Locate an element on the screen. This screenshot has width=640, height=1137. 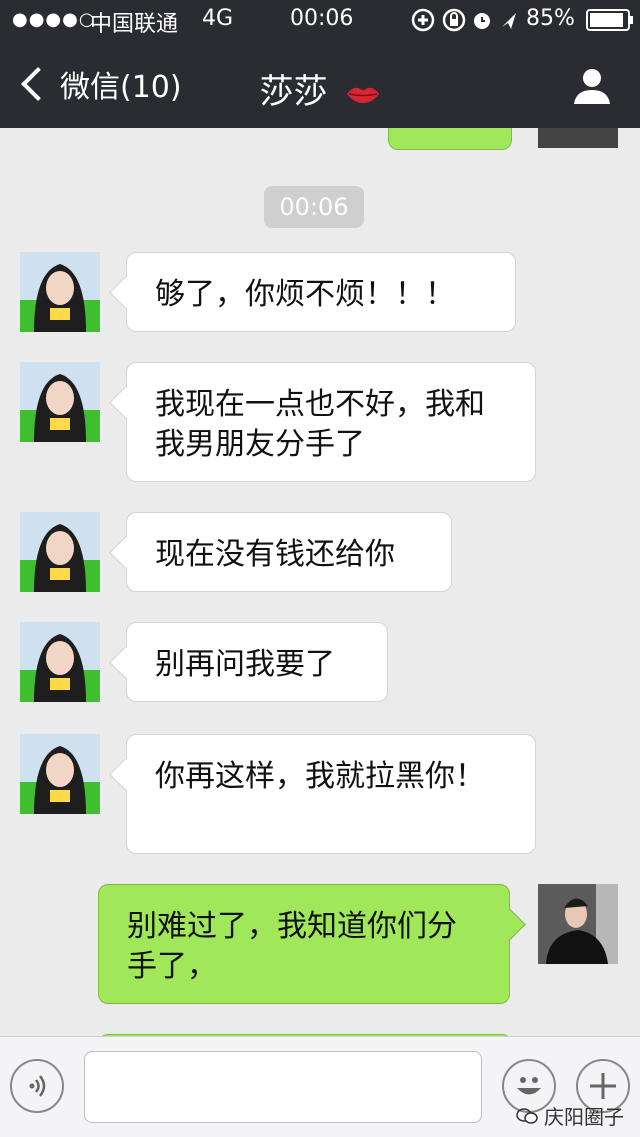
voice-icon is located at coordinates (37, 1086).